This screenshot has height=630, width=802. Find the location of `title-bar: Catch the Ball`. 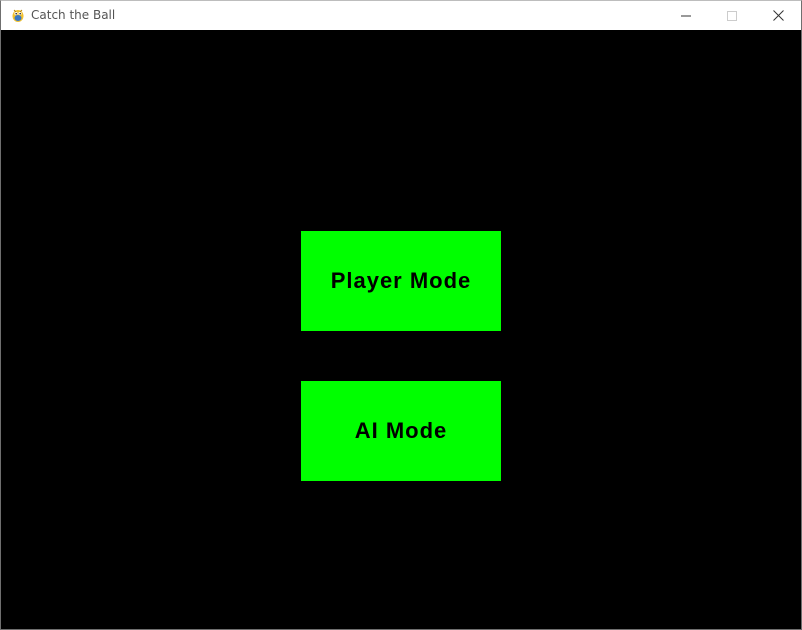

title-bar: Catch the Ball is located at coordinates (401, 15).